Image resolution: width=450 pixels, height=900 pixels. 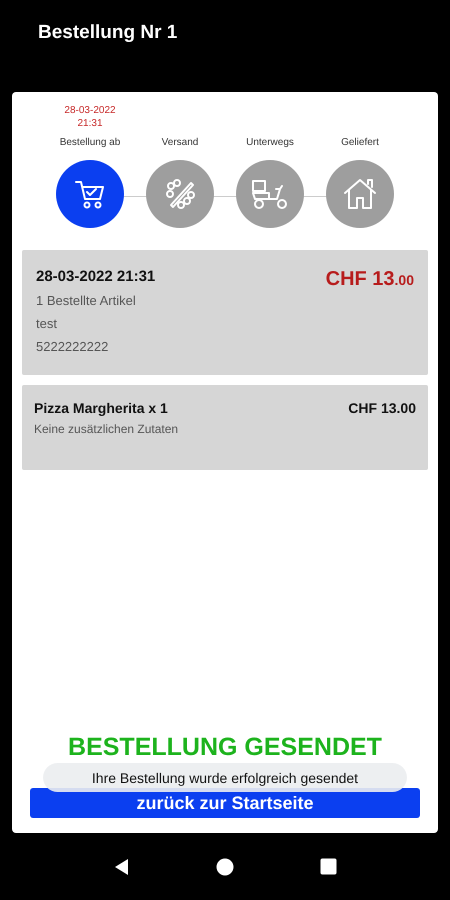 I want to click on item-price: CHF 13.00, so click(x=382, y=408).